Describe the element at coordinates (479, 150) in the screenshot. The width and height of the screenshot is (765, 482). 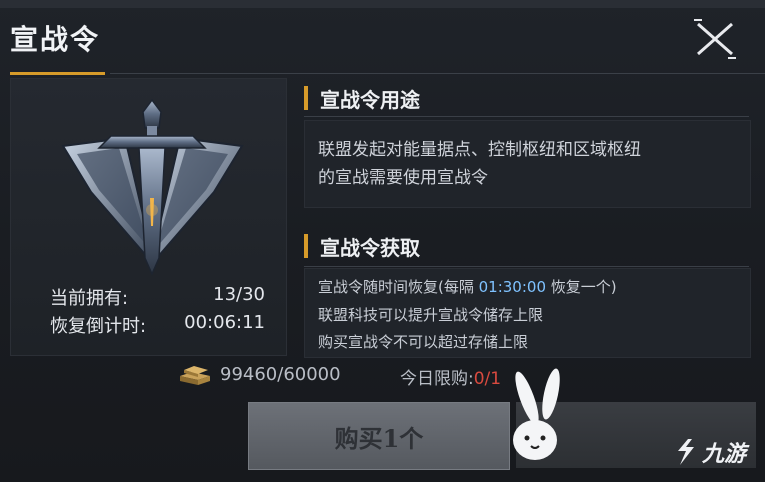
I see `usage-line: 联盟发起对能量据点、控制枢纽和区域枢纽` at that location.